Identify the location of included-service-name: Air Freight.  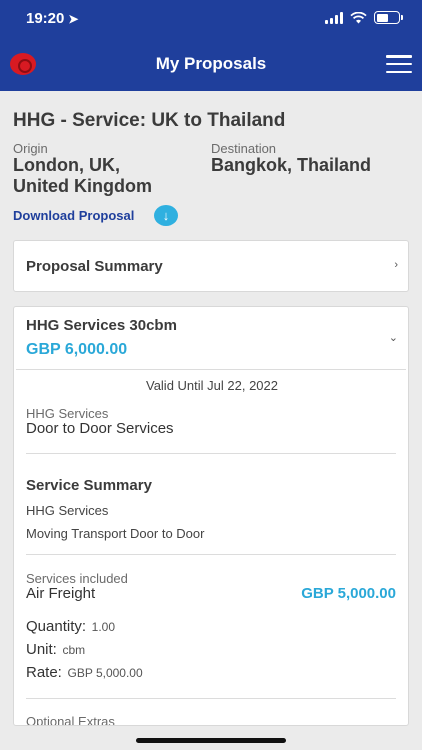
(61, 593).